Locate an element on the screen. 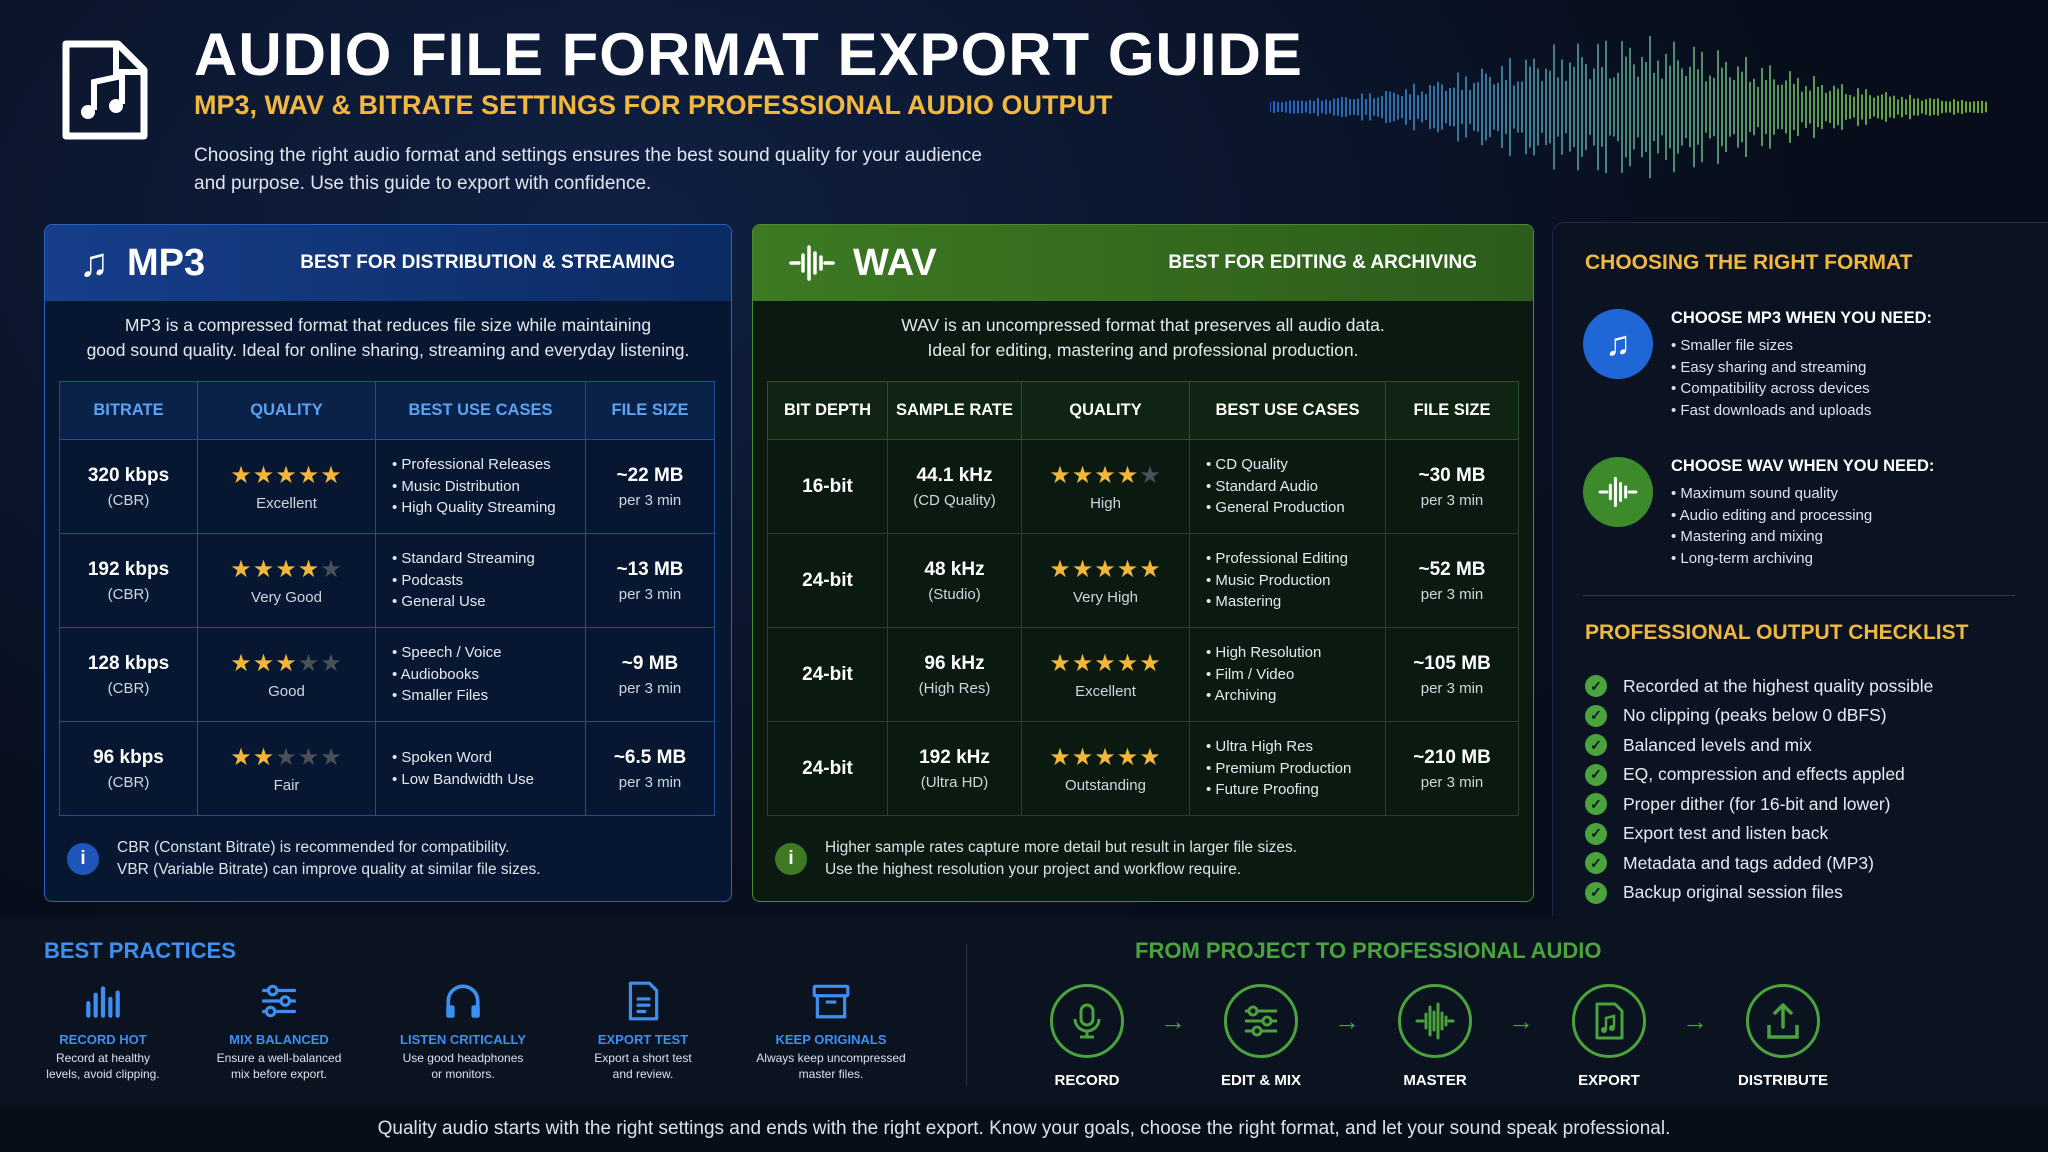 Image resolution: width=2048 pixels, height=1152 pixels. cell-value: ~22 MB is located at coordinates (650, 475).